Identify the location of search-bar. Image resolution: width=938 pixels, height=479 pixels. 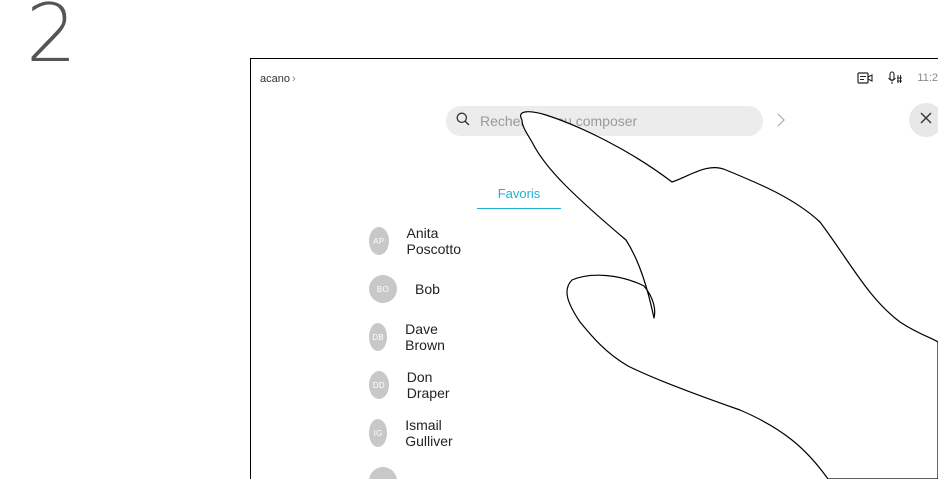
(604, 121).